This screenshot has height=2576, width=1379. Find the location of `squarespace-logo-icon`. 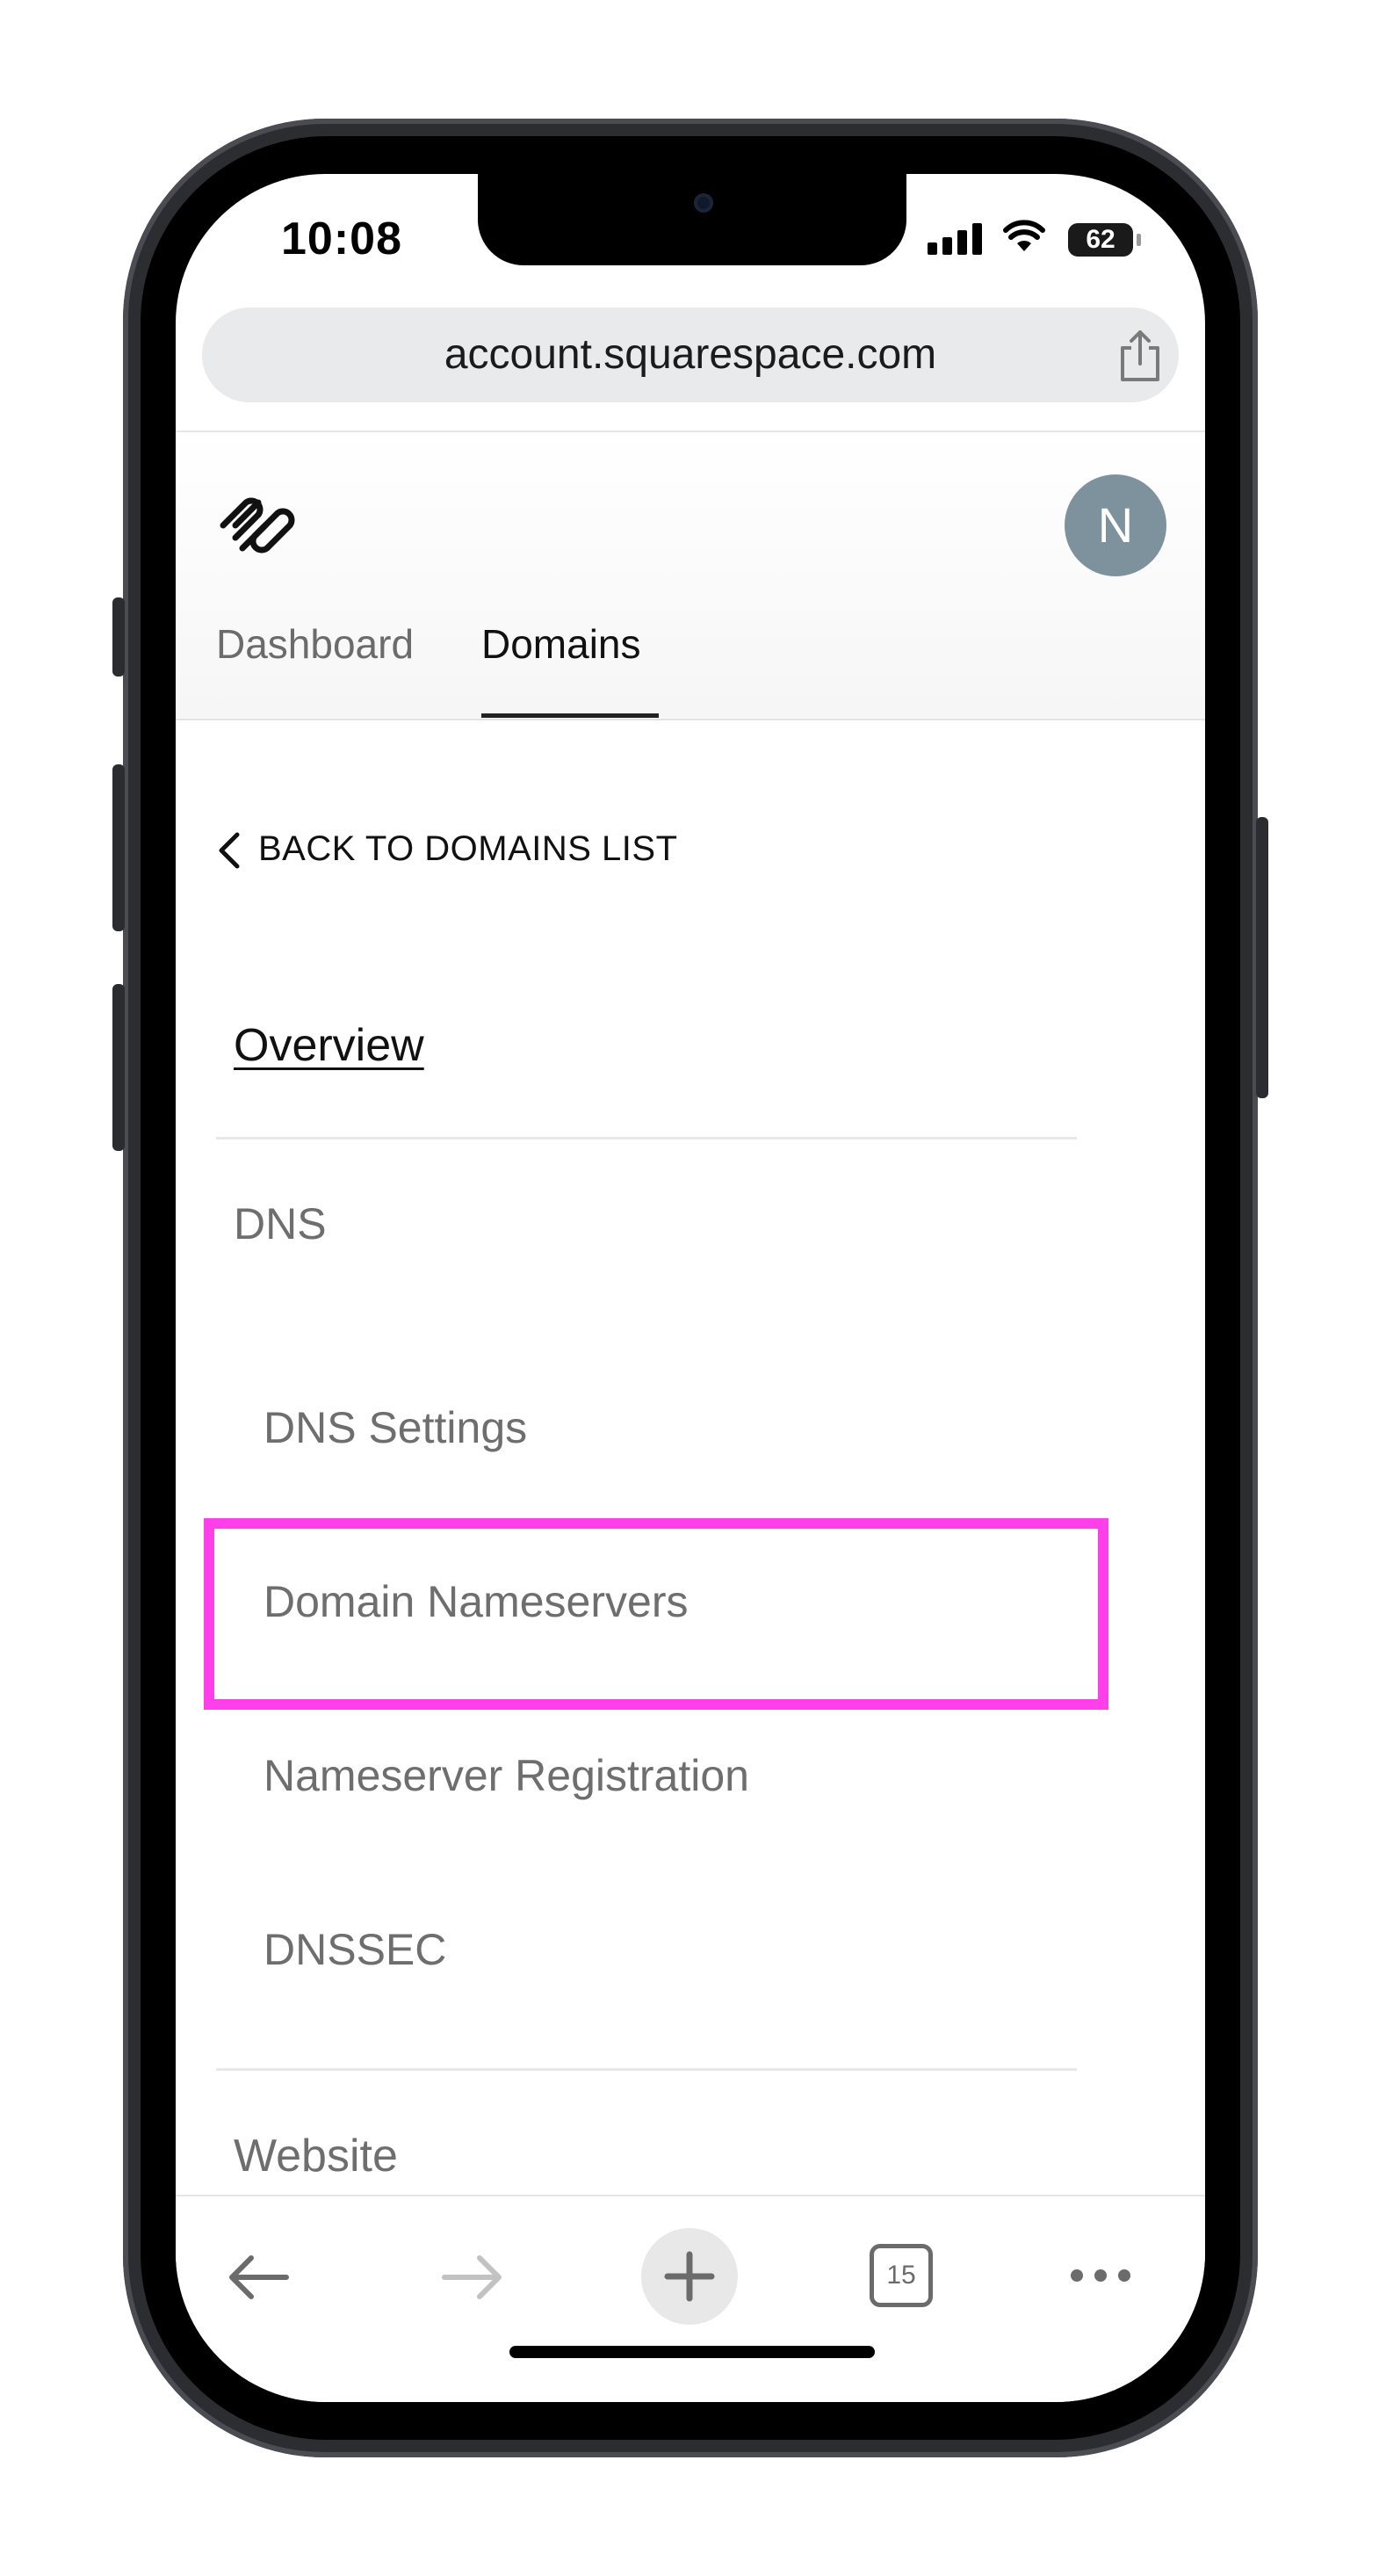

squarespace-logo-icon is located at coordinates (256, 525).